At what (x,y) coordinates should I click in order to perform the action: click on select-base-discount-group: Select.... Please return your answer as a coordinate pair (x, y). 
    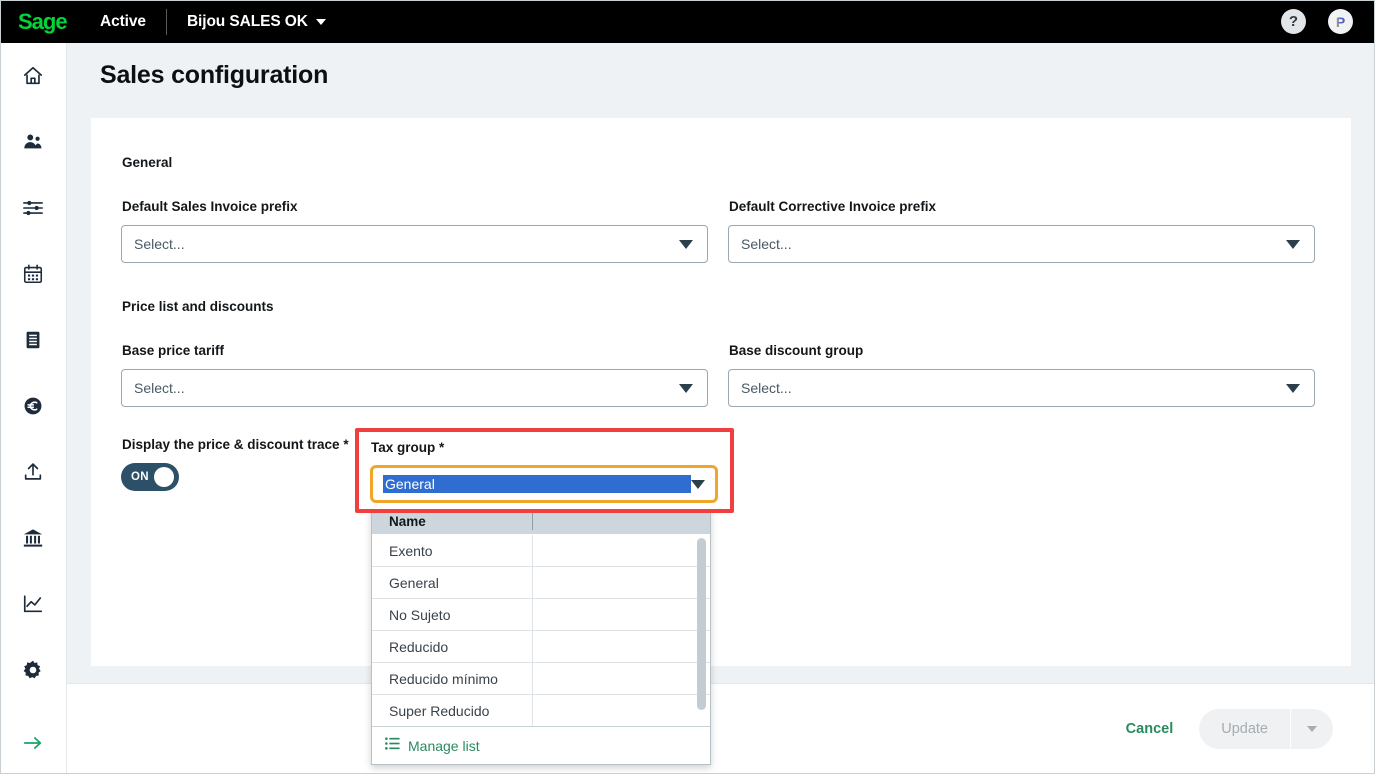
    Looking at the image, I should click on (1021, 388).